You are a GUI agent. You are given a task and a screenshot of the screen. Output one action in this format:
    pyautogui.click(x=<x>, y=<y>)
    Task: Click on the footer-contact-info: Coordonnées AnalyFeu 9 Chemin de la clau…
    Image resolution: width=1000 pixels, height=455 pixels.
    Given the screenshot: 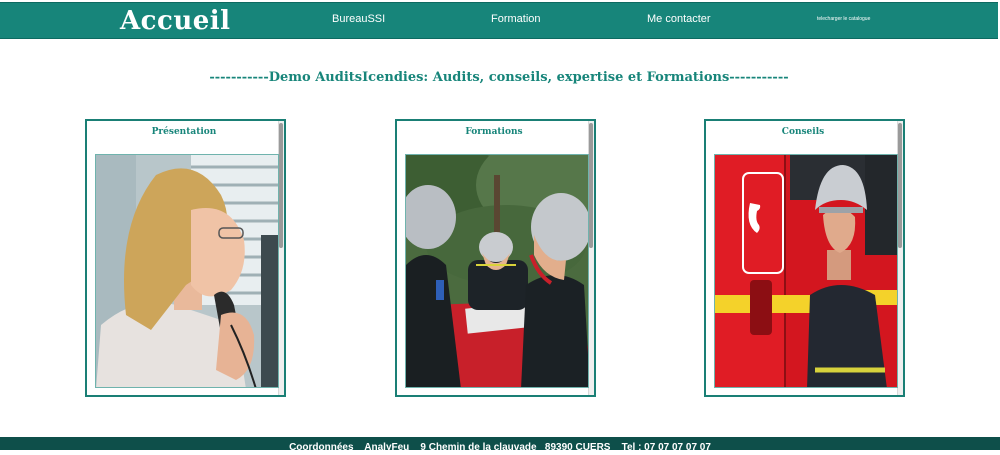 What is the action you would take?
    pyautogui.click(x=500, y=447)
    